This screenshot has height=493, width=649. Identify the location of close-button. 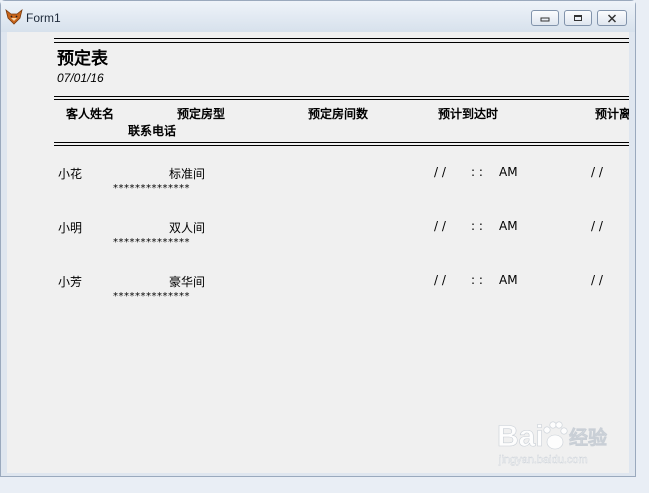
(612, 18).